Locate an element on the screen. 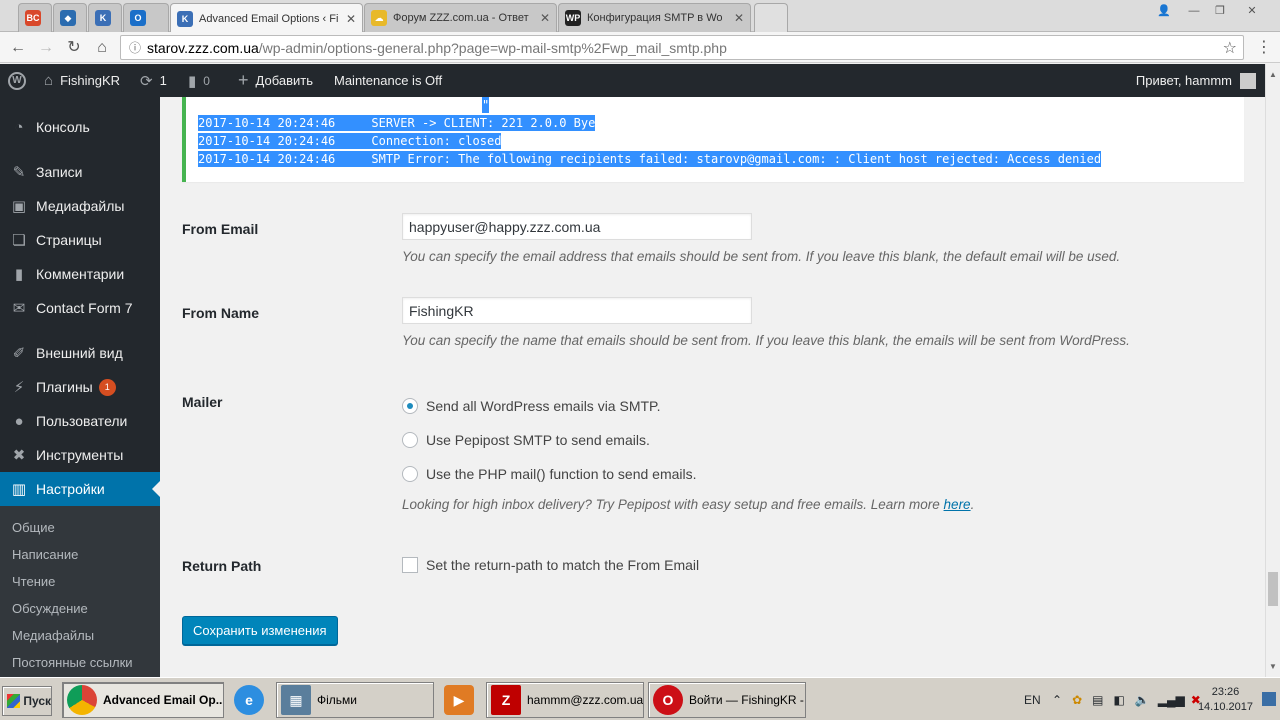 The image size is (1280, 720). menu-dots-icon: ⋮ is located at coordinates (1264, 48).